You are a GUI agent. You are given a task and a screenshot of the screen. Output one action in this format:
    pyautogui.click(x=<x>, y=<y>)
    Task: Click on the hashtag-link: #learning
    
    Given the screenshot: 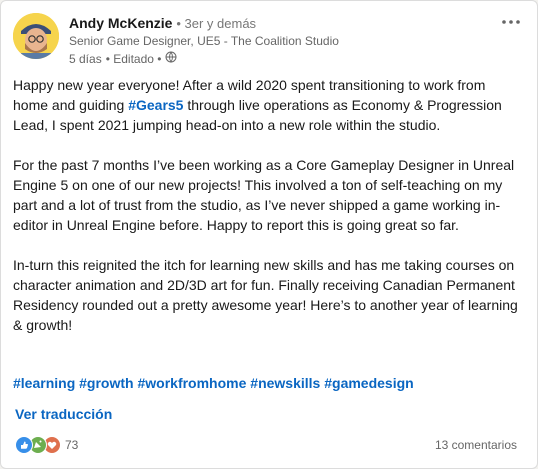 What is the action you would take?
    pyautogui.click(x=44, y=383)
    